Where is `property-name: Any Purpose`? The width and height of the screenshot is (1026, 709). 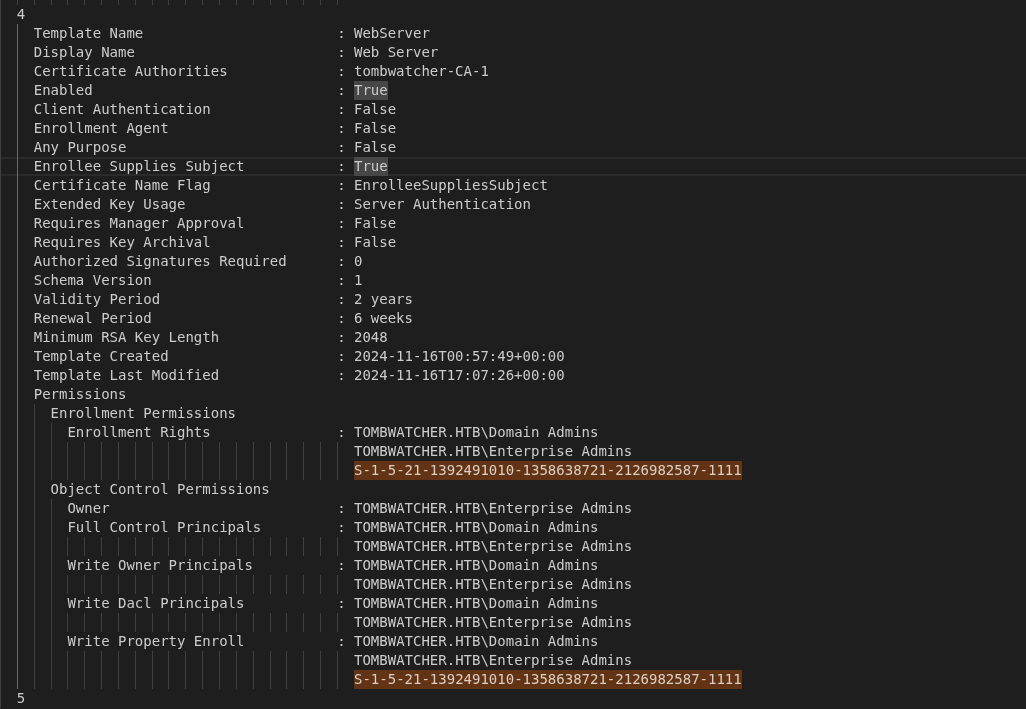 property-name: Any Purpose is located at coordinates (80, 147).